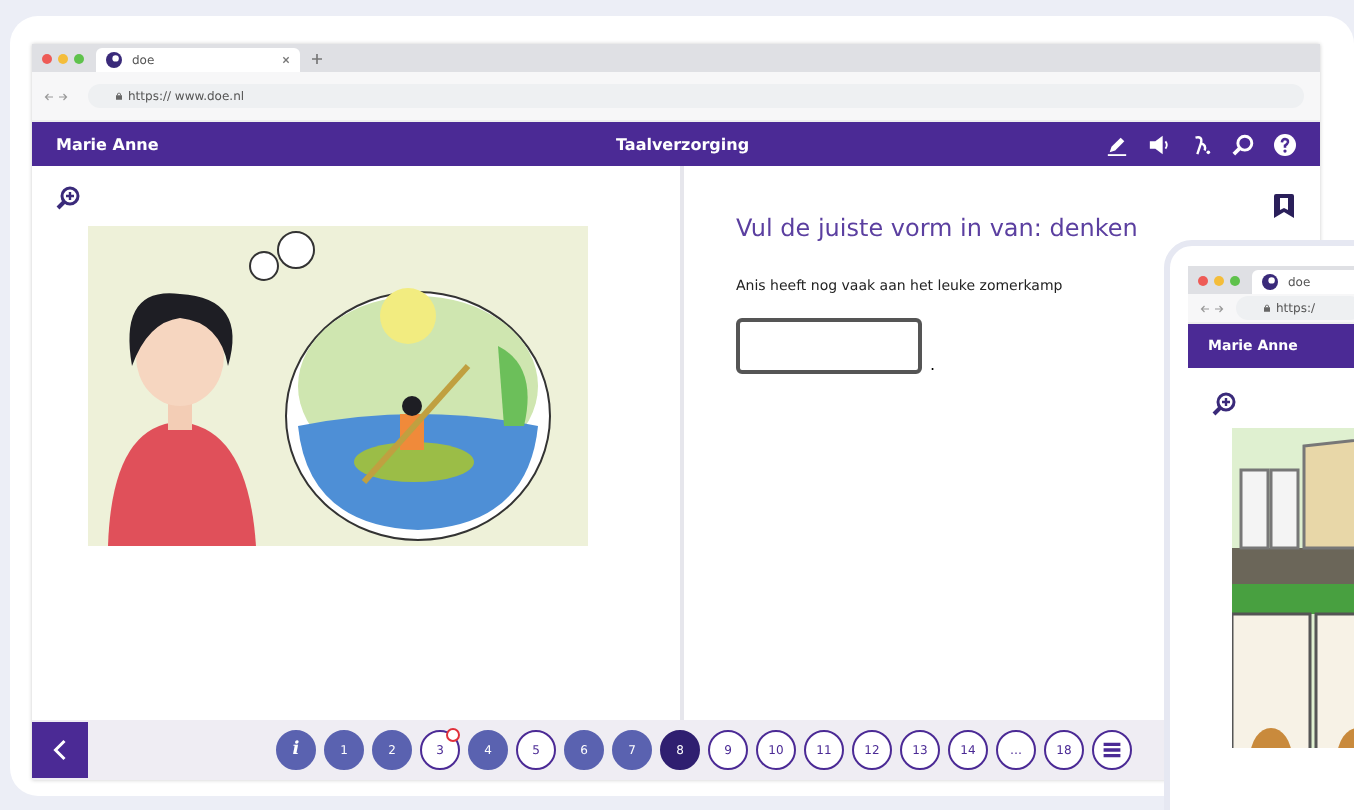 Image resolution: width=1354 pixels, height=810 pixels. Describe the element at coordinates (829, 346) in the screenshot. I see `answer-field` at that location.